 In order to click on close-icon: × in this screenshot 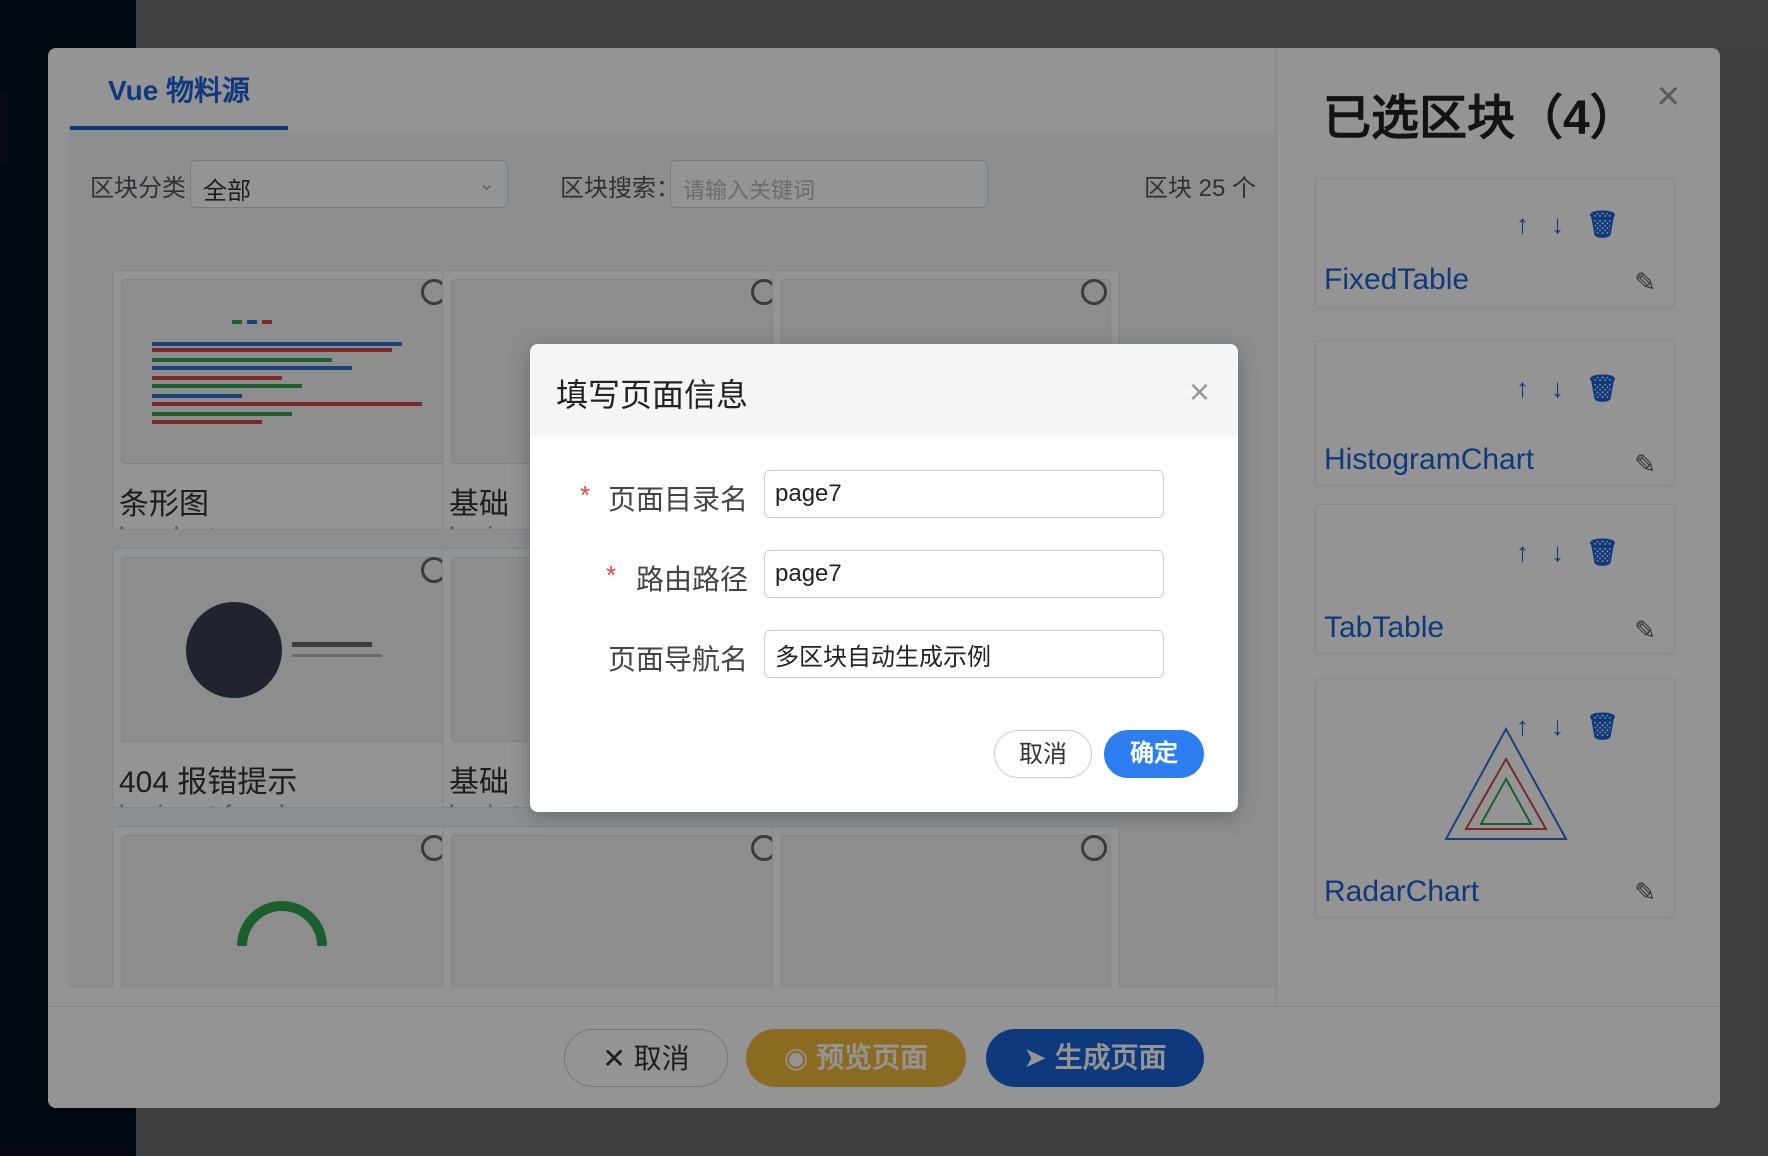, I will do `click(1199, 392)`.